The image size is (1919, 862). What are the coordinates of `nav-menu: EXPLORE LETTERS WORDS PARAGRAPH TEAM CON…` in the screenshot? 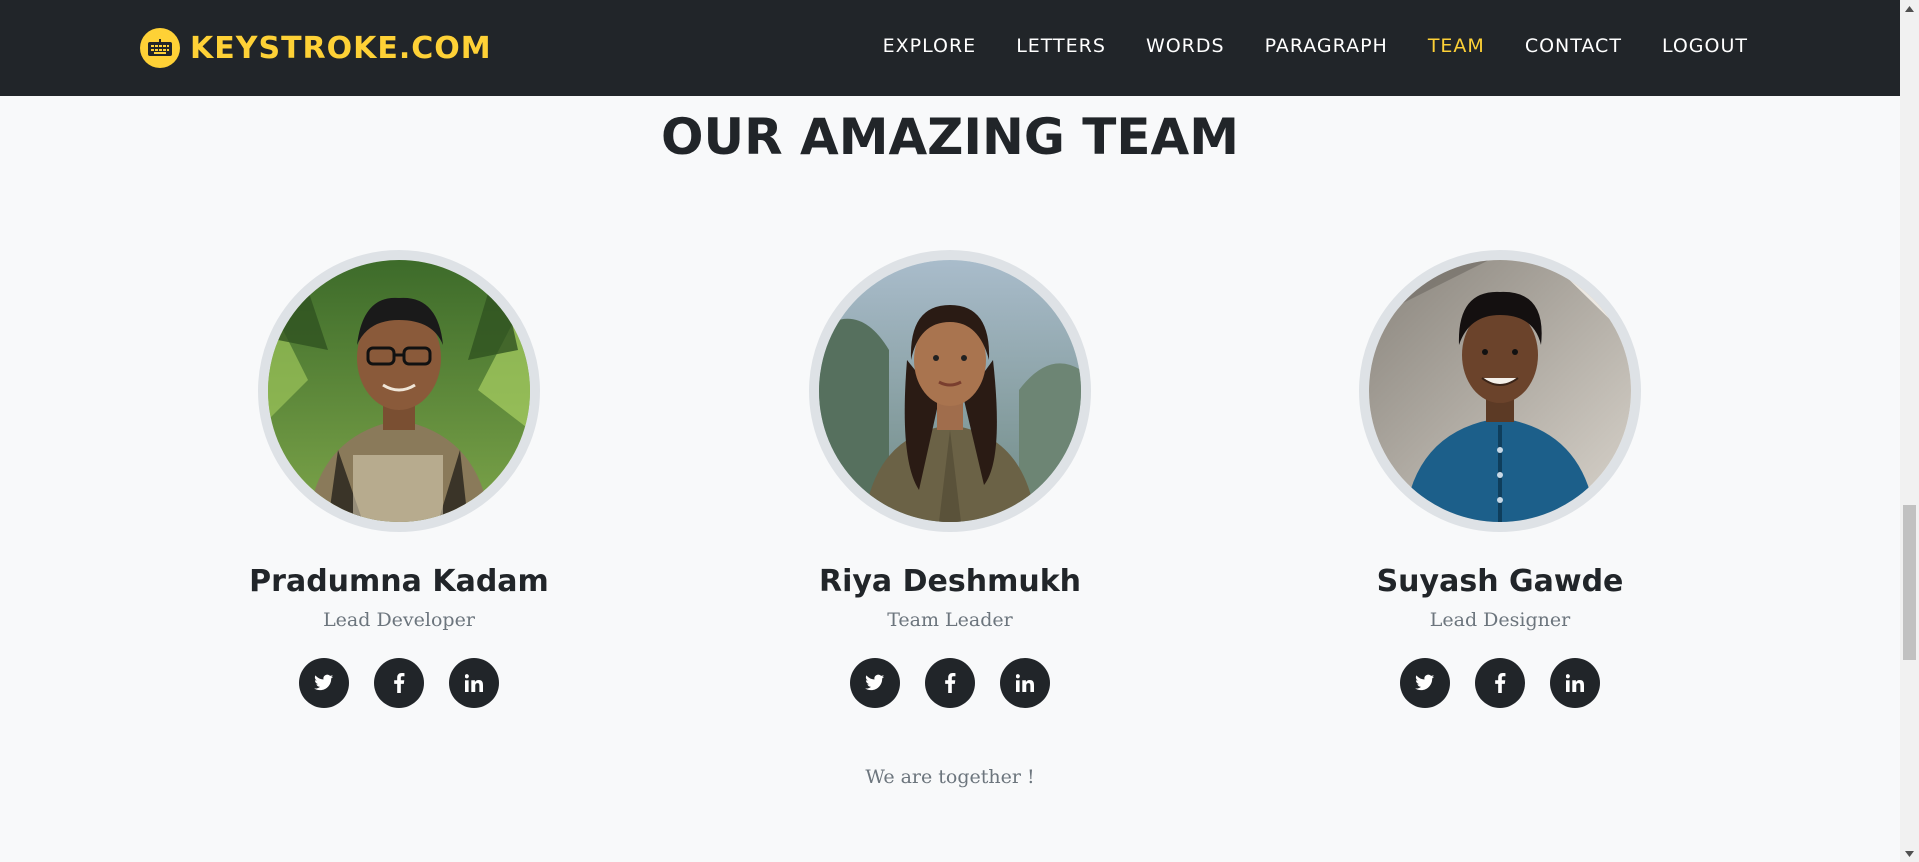 It's located at (1295, 46).